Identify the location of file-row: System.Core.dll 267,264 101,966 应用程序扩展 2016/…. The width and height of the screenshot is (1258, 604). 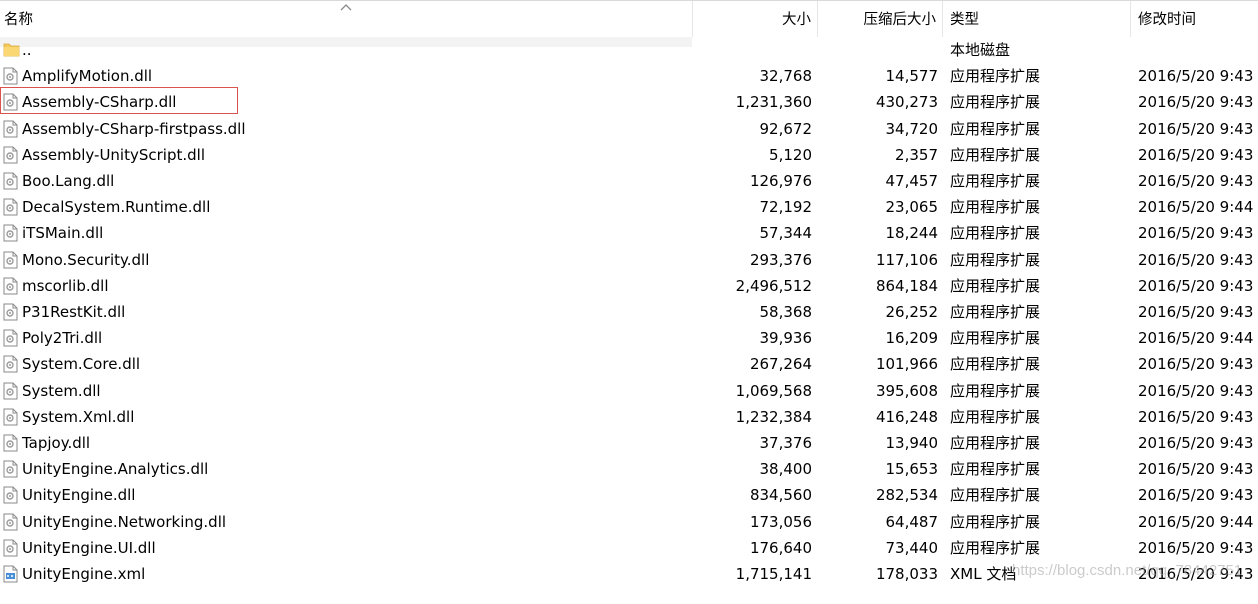
(629, 364).